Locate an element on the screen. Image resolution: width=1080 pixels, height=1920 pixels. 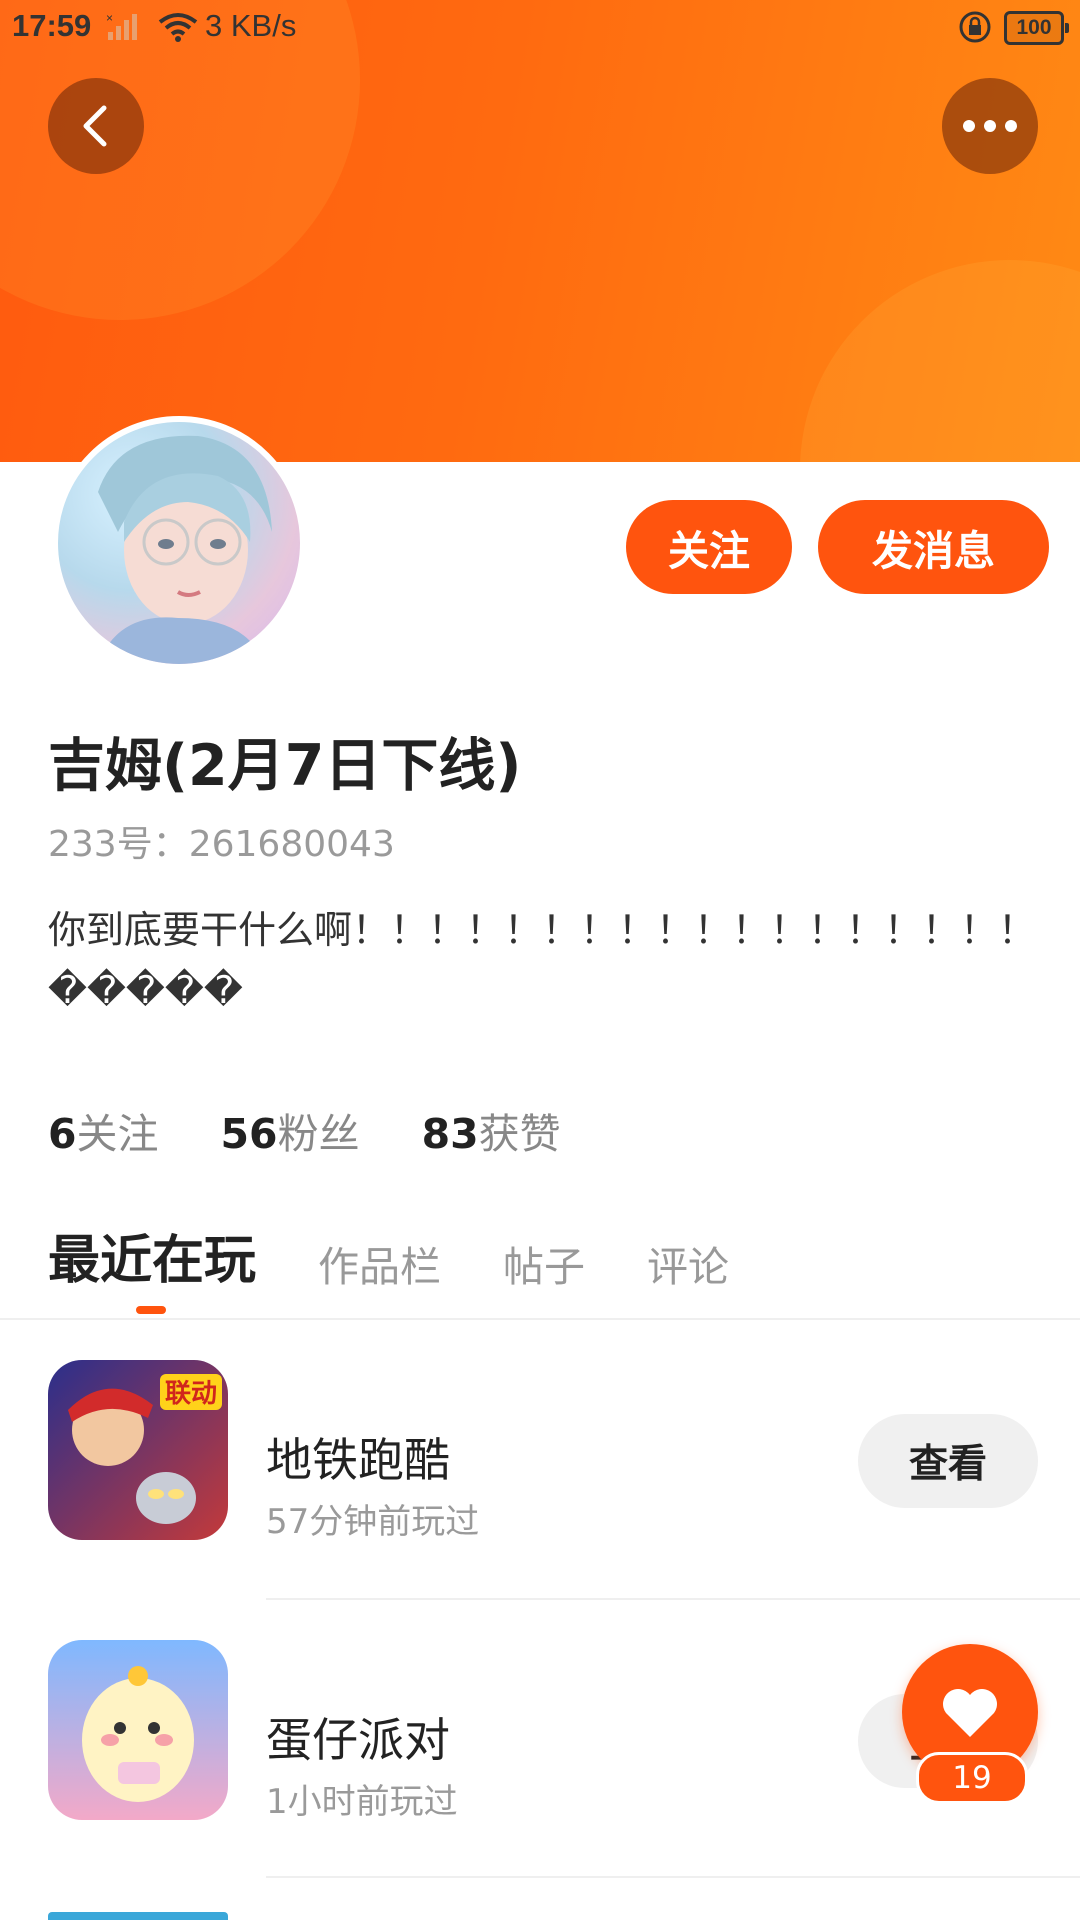
status-bar: 17:59 × 3 KB/s 100 is located at coordinates (540, 27).